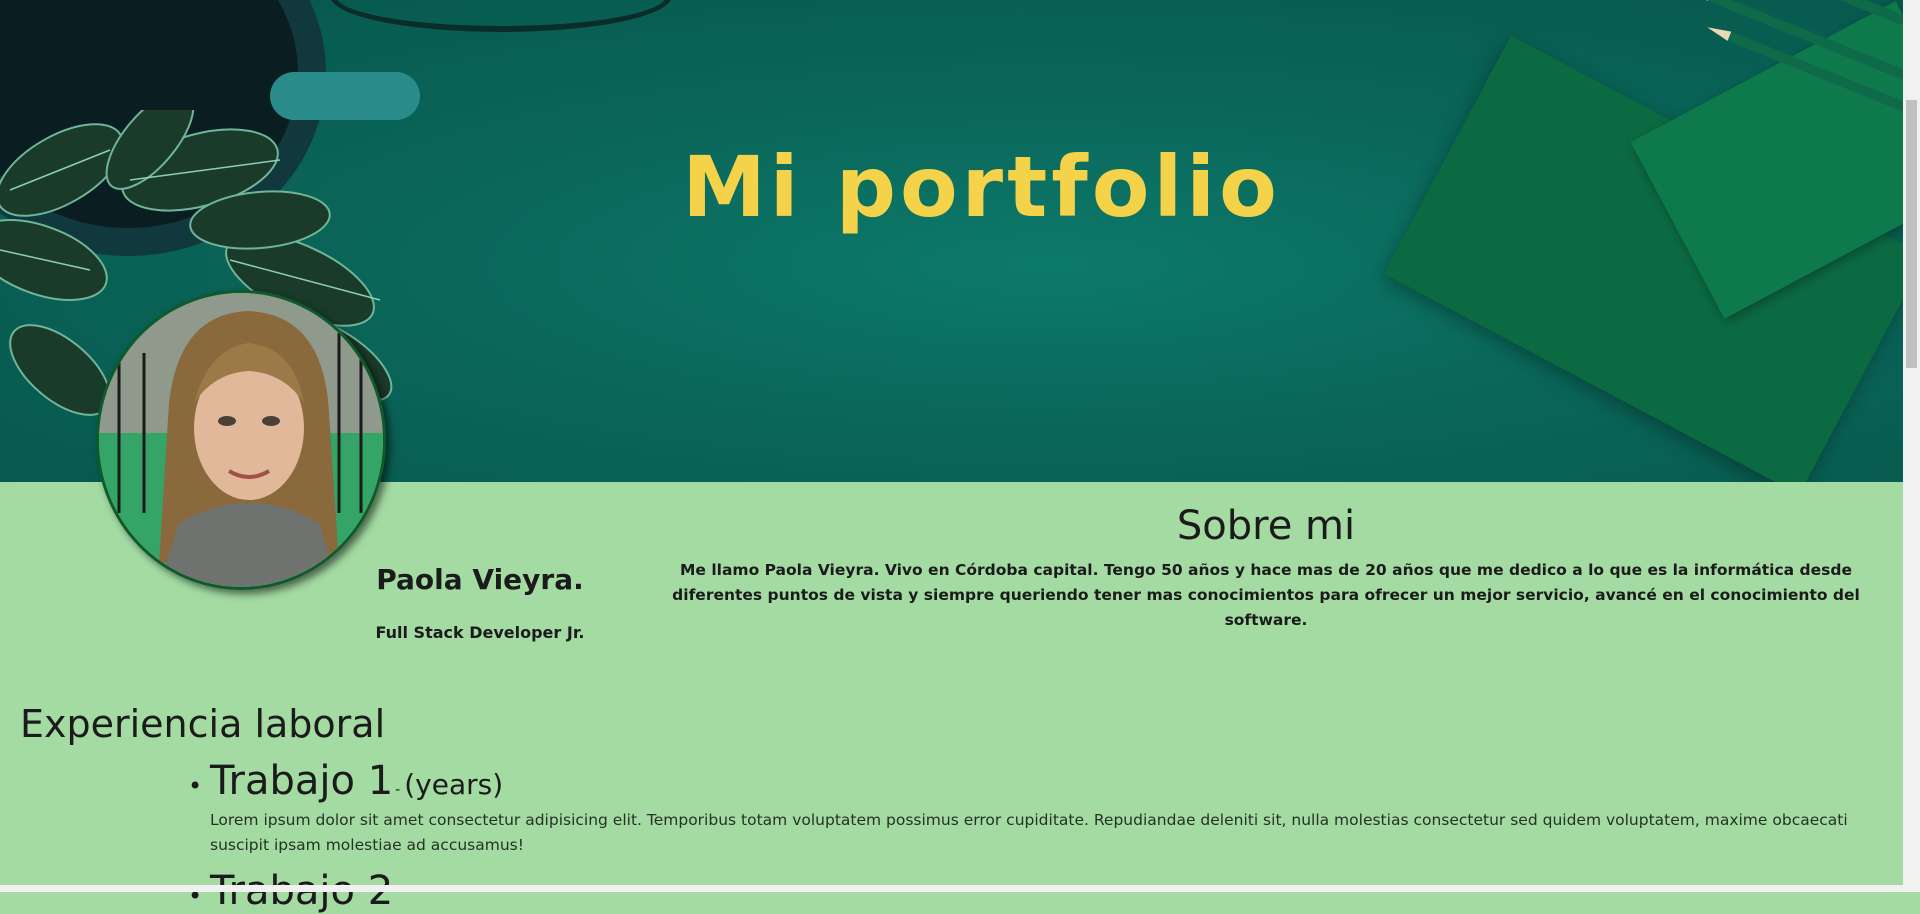  Describe the element at coordinates (1266, 526) in the screenshot. I see `about-title: Sobre mi` at that location.